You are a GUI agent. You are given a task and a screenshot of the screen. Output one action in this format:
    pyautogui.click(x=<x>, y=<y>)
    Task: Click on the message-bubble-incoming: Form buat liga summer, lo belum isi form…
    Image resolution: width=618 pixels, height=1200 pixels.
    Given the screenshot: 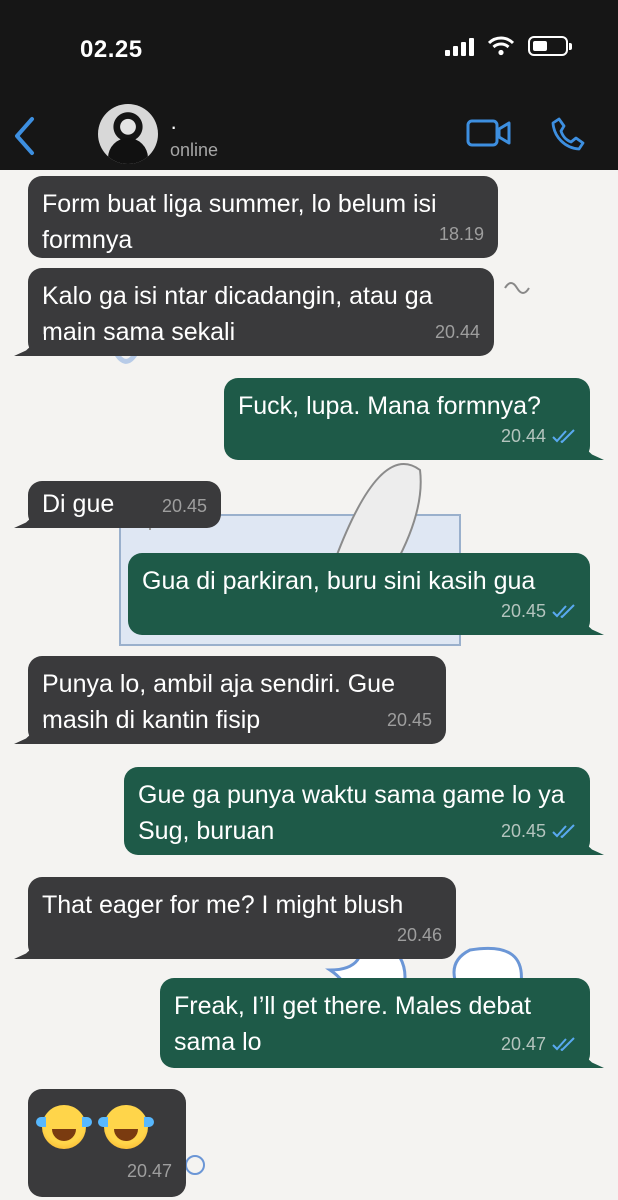 What is the action you would take?
    pyautogui.click(x=263, y=217)
    